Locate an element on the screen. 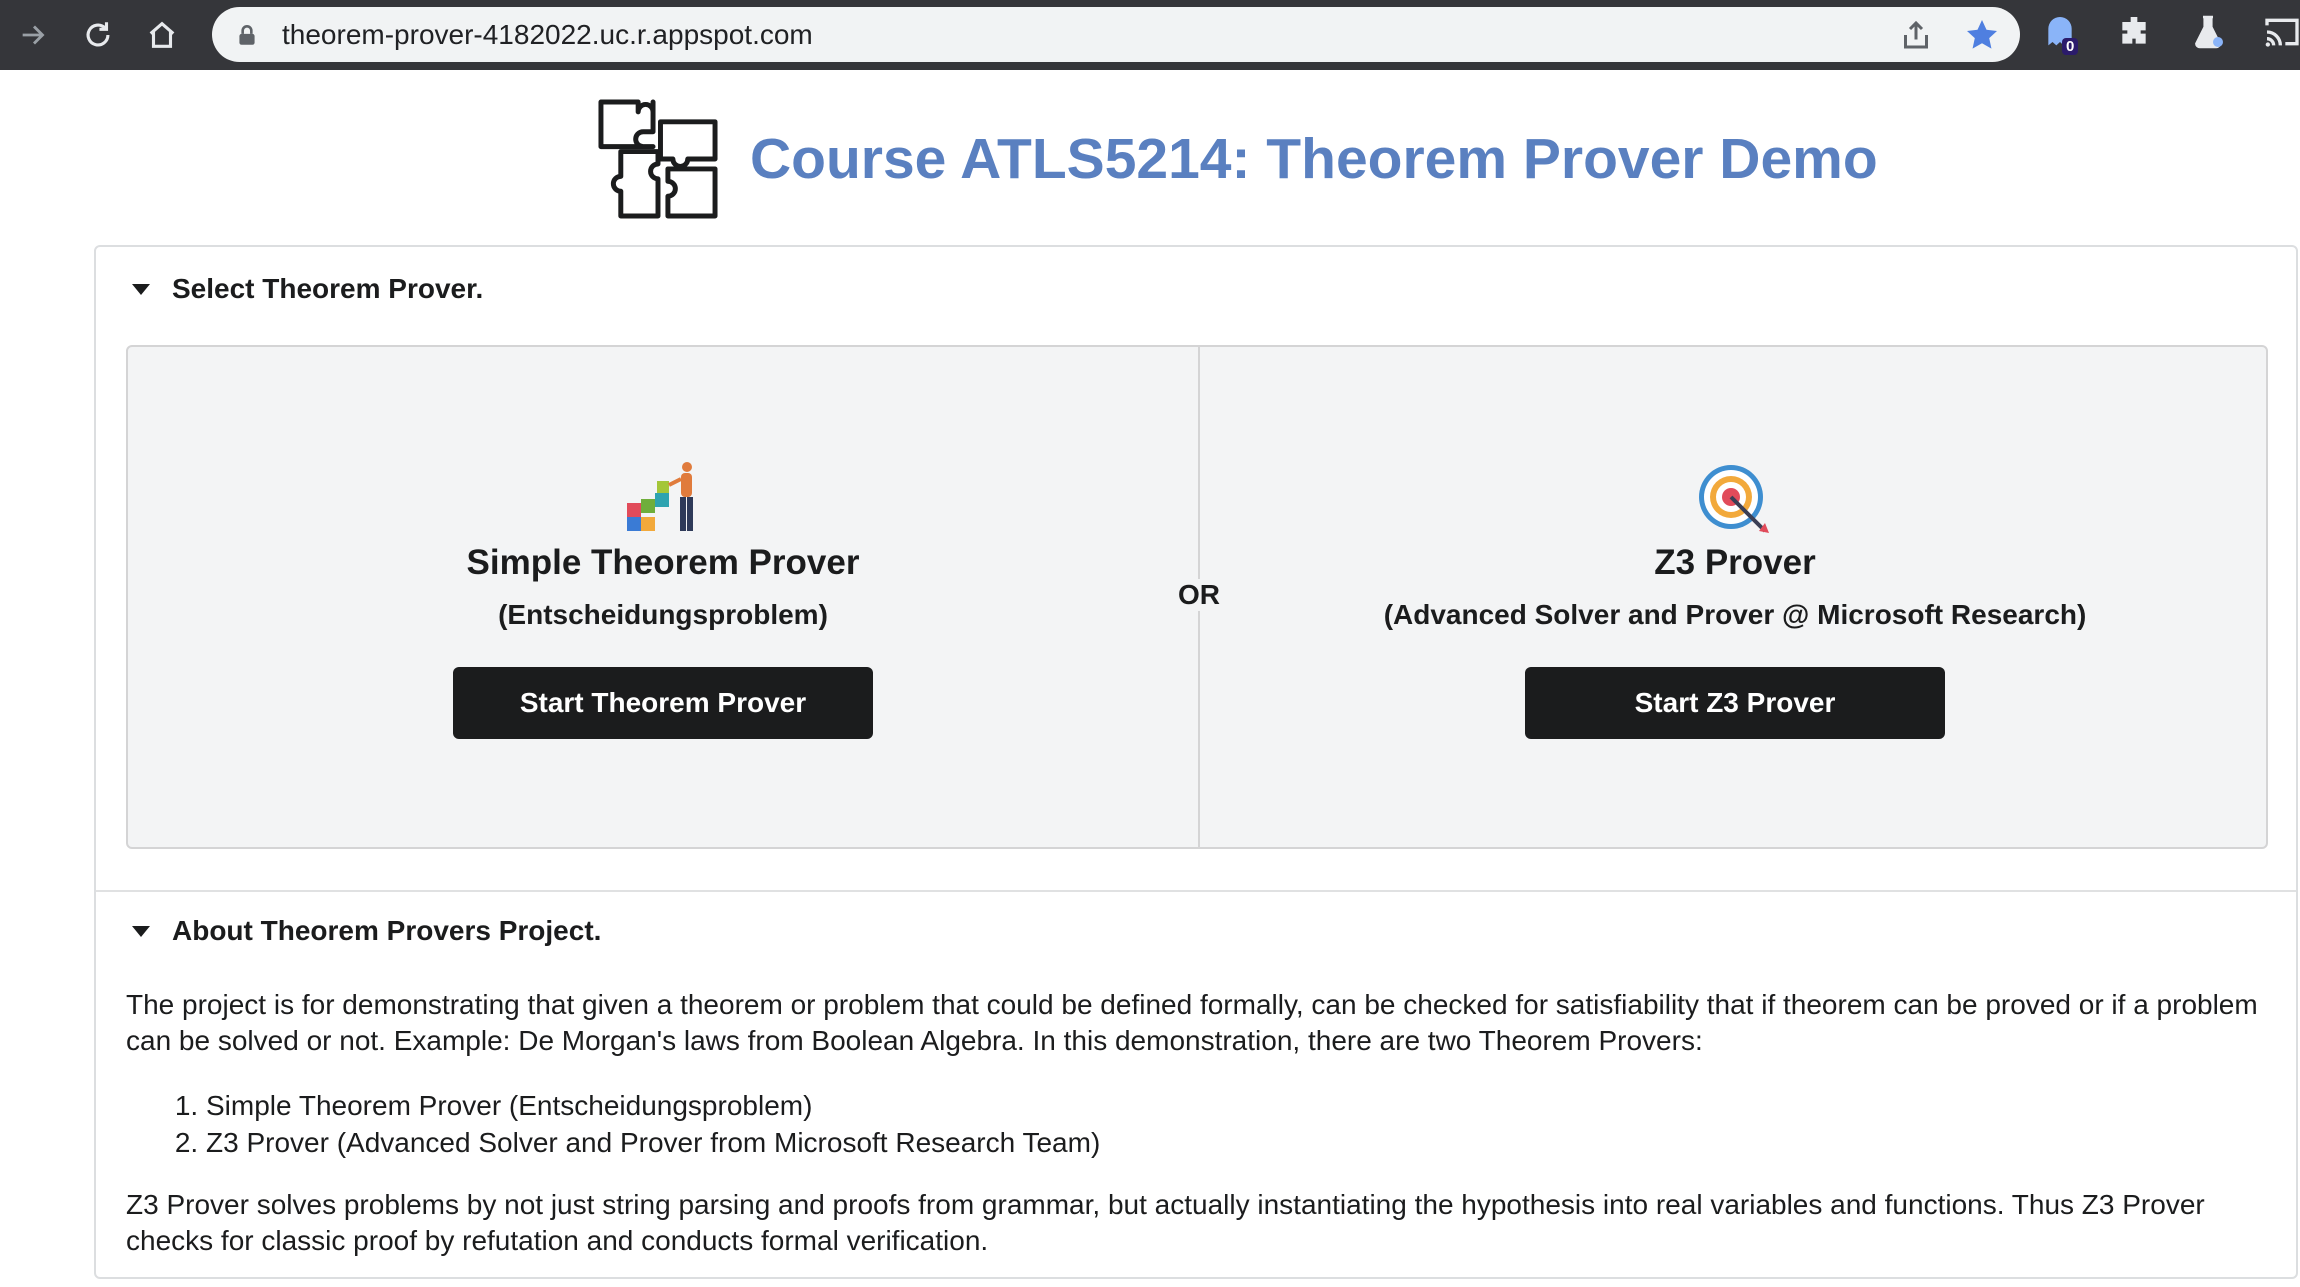 This screenshot has height=1287, width=2300. cast-icon is located at coordinates (2282, 32).